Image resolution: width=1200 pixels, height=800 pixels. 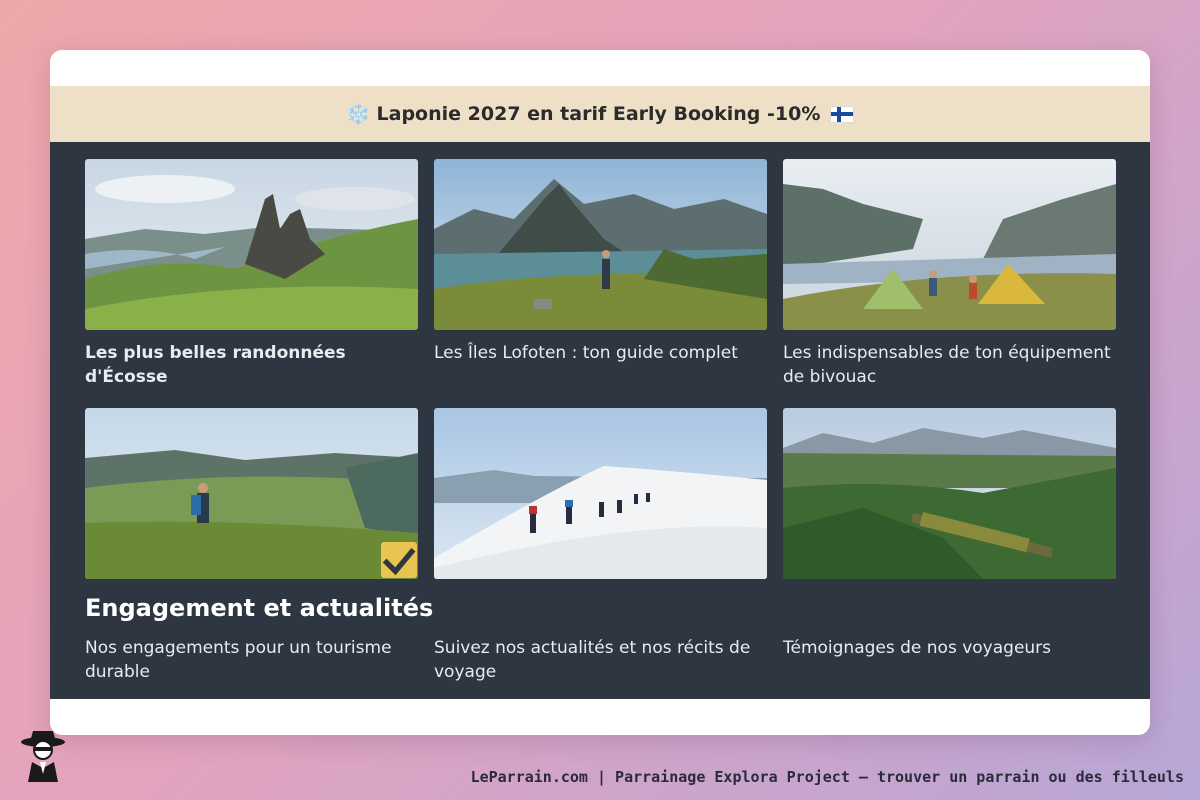 What do you see at coordinates (600, 493) in the screenshot?
I see `section-image-news` at bounding box center [600, 493].